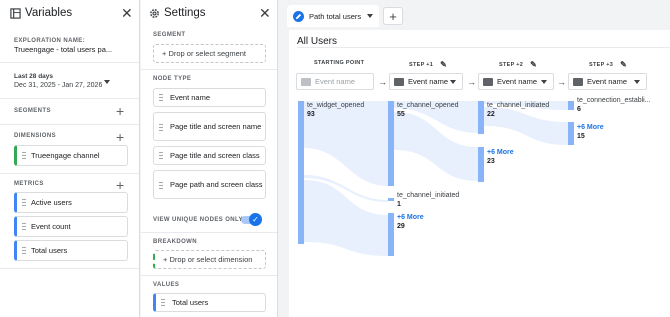 This screenshot has height=317, width=670. What do you see at coordinates (474, 15) in the screenshot?
I see `tab-bar: Path total users +` at bounding box center [474, 15].